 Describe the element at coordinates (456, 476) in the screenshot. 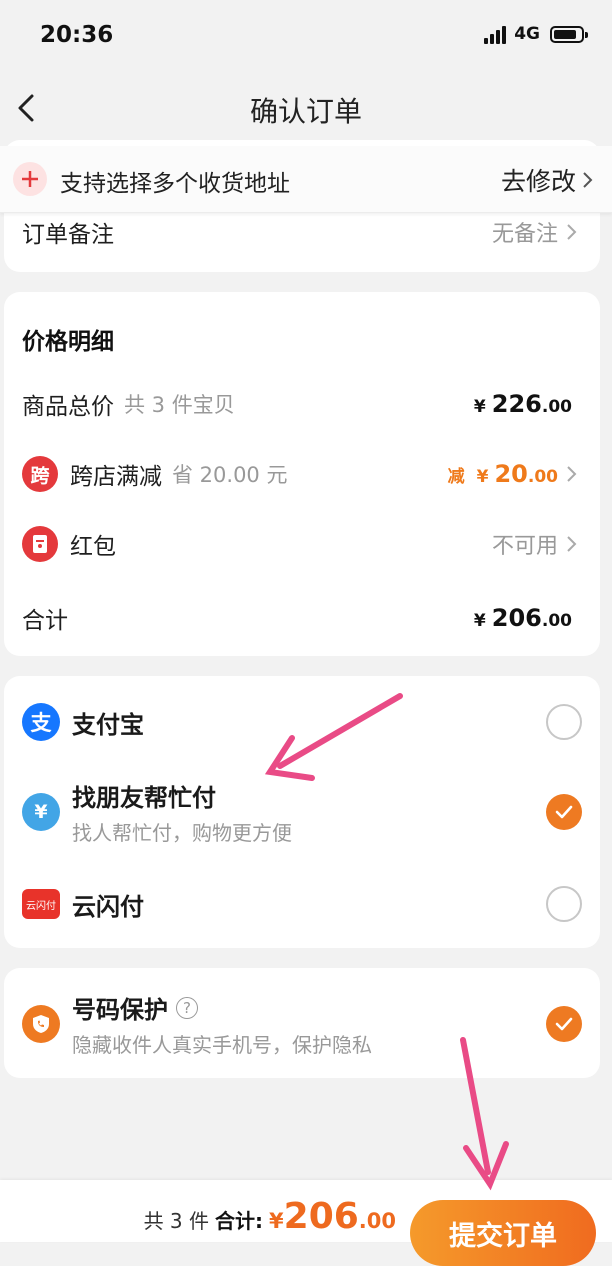

I see `discount-prefix: 减` at that location.